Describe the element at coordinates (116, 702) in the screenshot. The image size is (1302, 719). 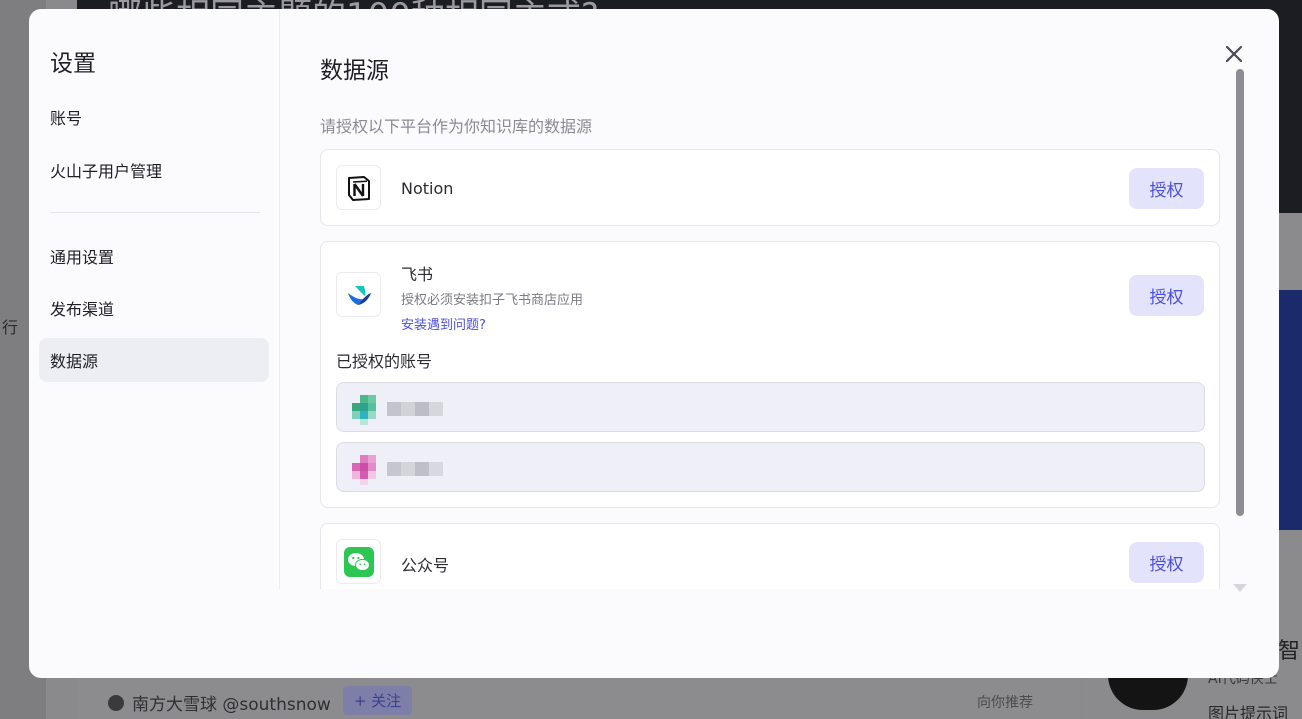
I see `author-avatar-icon` at that location.